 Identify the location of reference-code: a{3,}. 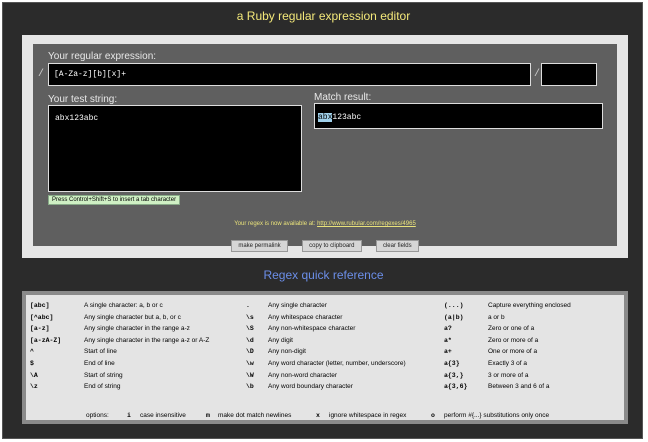
(454, 375).